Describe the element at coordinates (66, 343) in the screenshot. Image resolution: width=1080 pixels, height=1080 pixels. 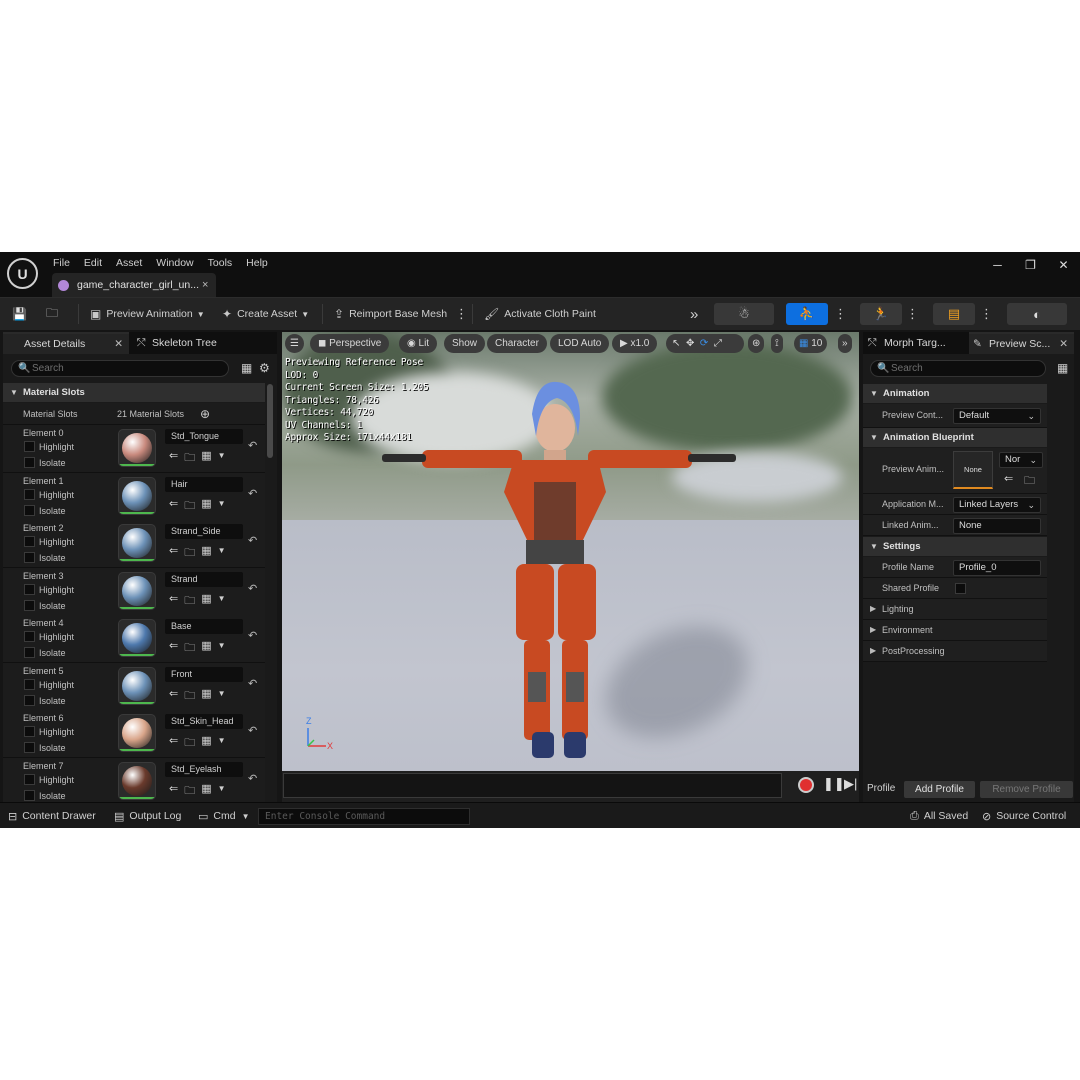
I see `tab-asset-details: Asset Details ✕` at that location.